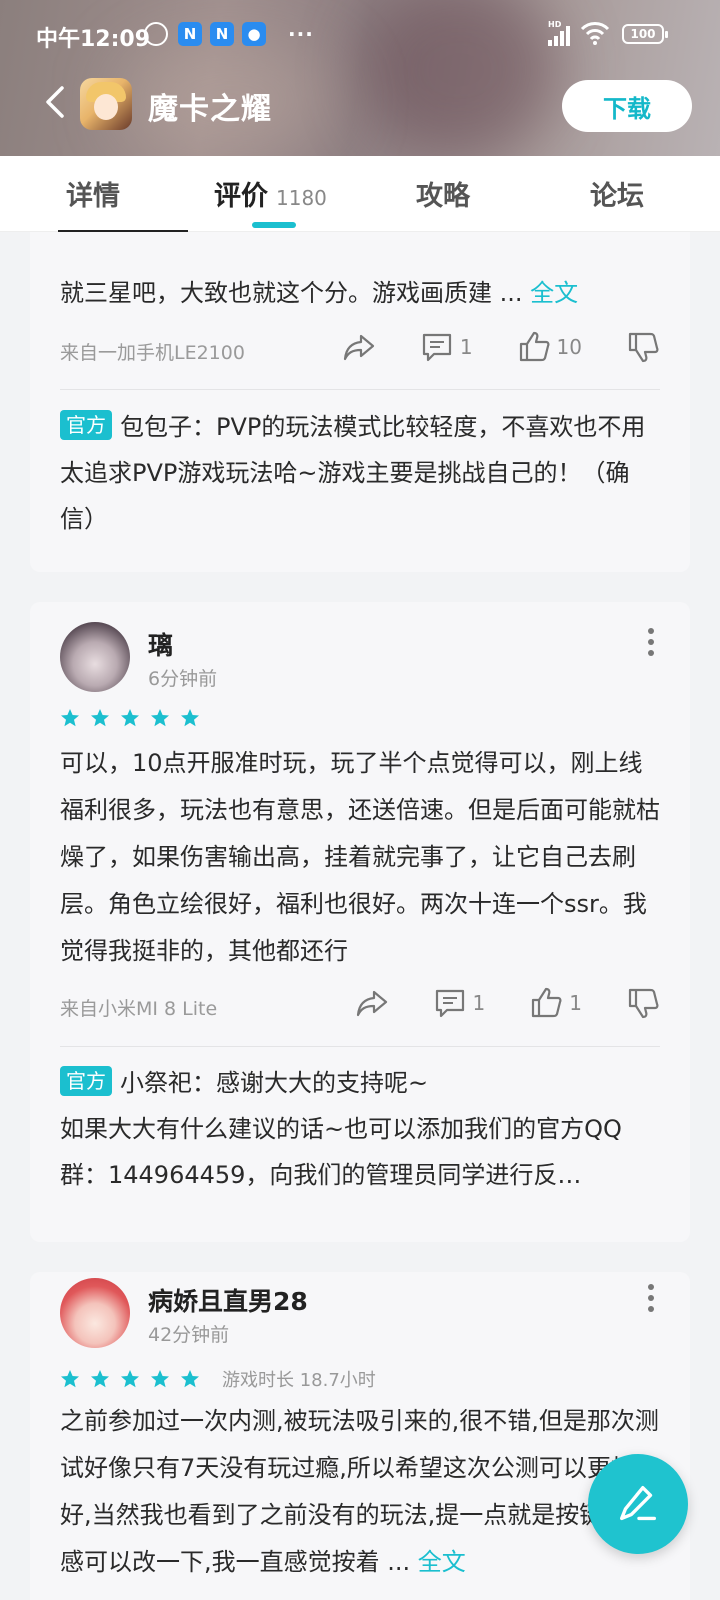 The width and height of the screenshot is (720, 1600). Describe the element at coordinates (575, 1003) in the screenshot. I see `like-count: 1` at that location.